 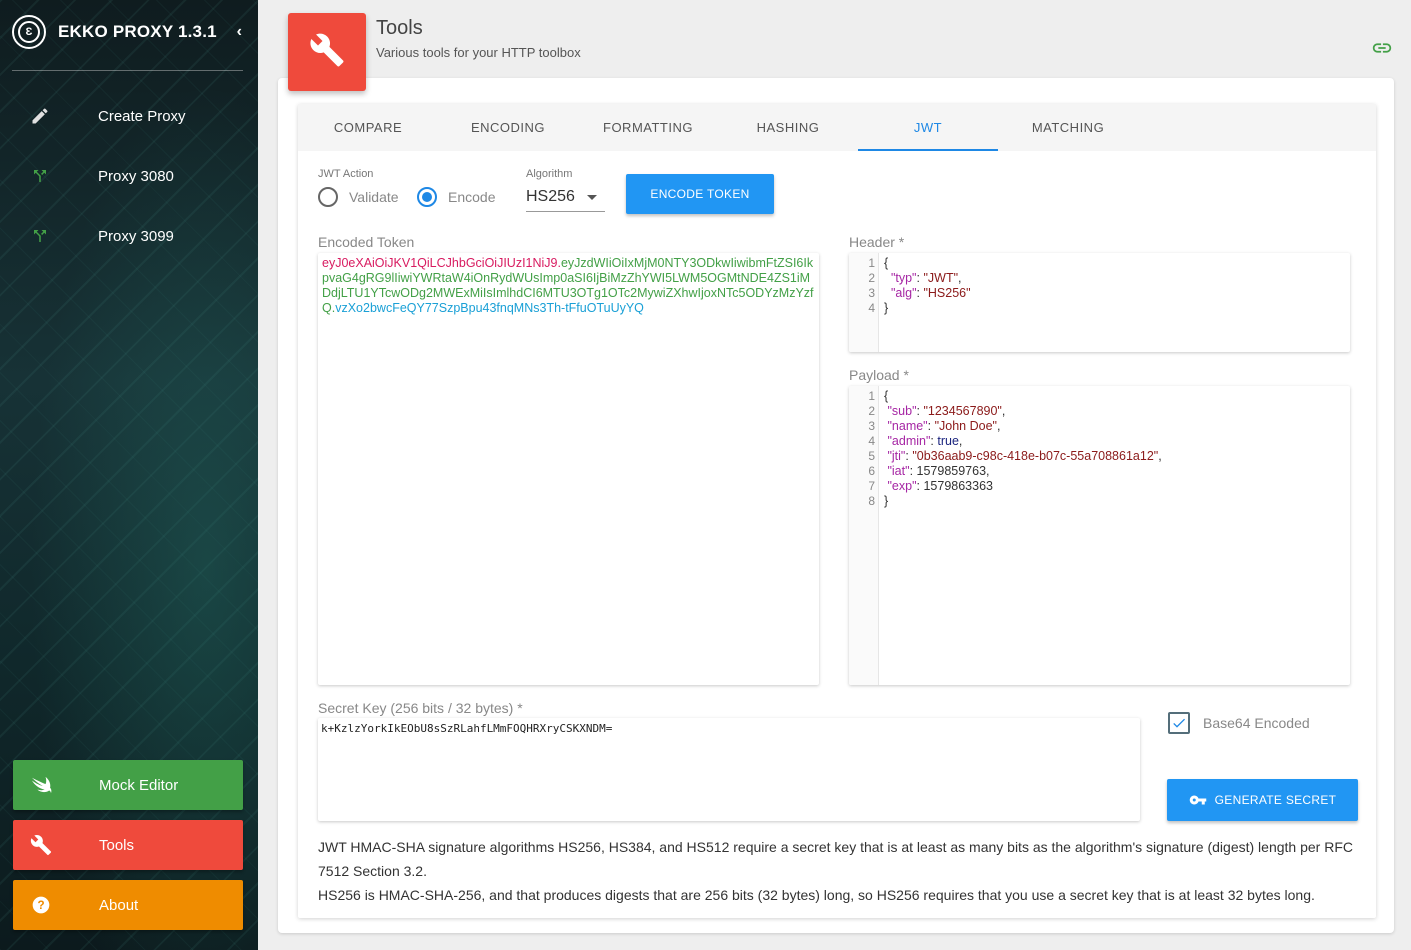 I want to click on sidebar-item-proxy-3099: Proxy 3099, so click(x=127, y=236).